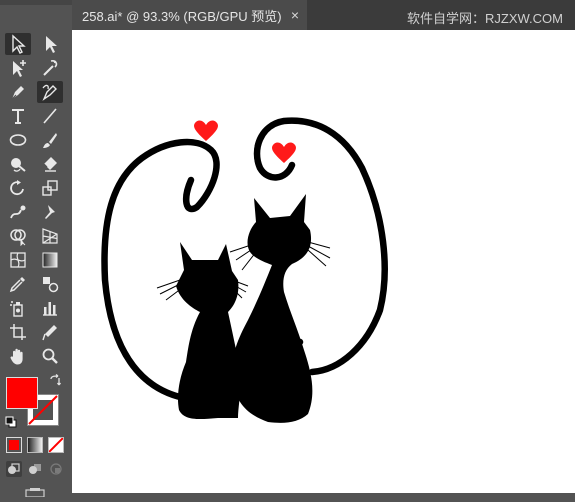  I want to click on gradient-tool-button, so click(50, 260).